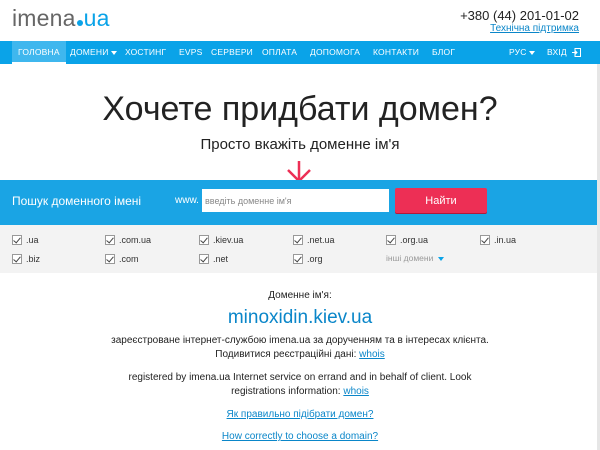  I want to click on result-text-en-2: registrations information: whois, so click(300, 391).